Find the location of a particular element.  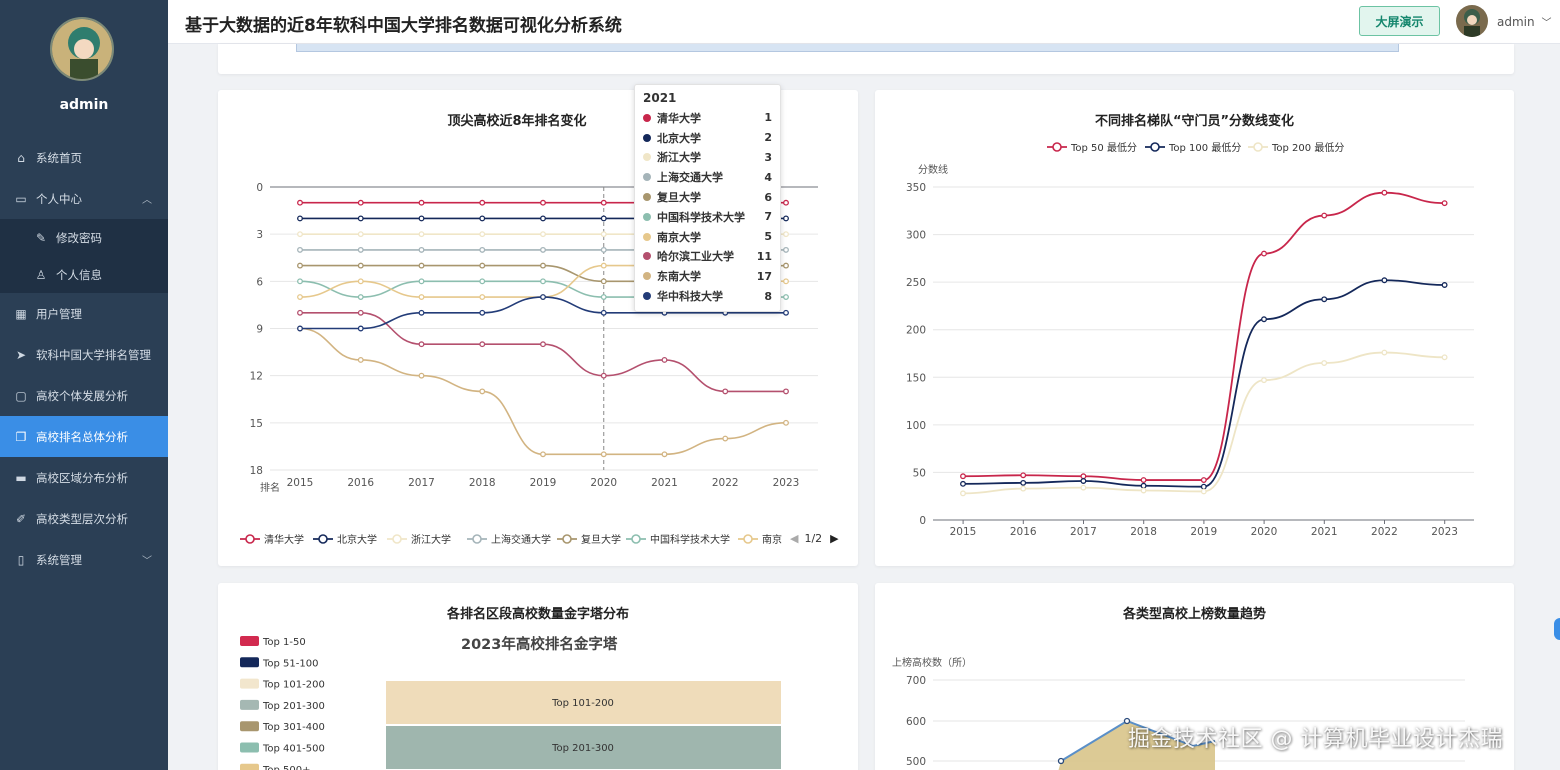

floating-scroll-handle is located at coordinates (1557, 629).